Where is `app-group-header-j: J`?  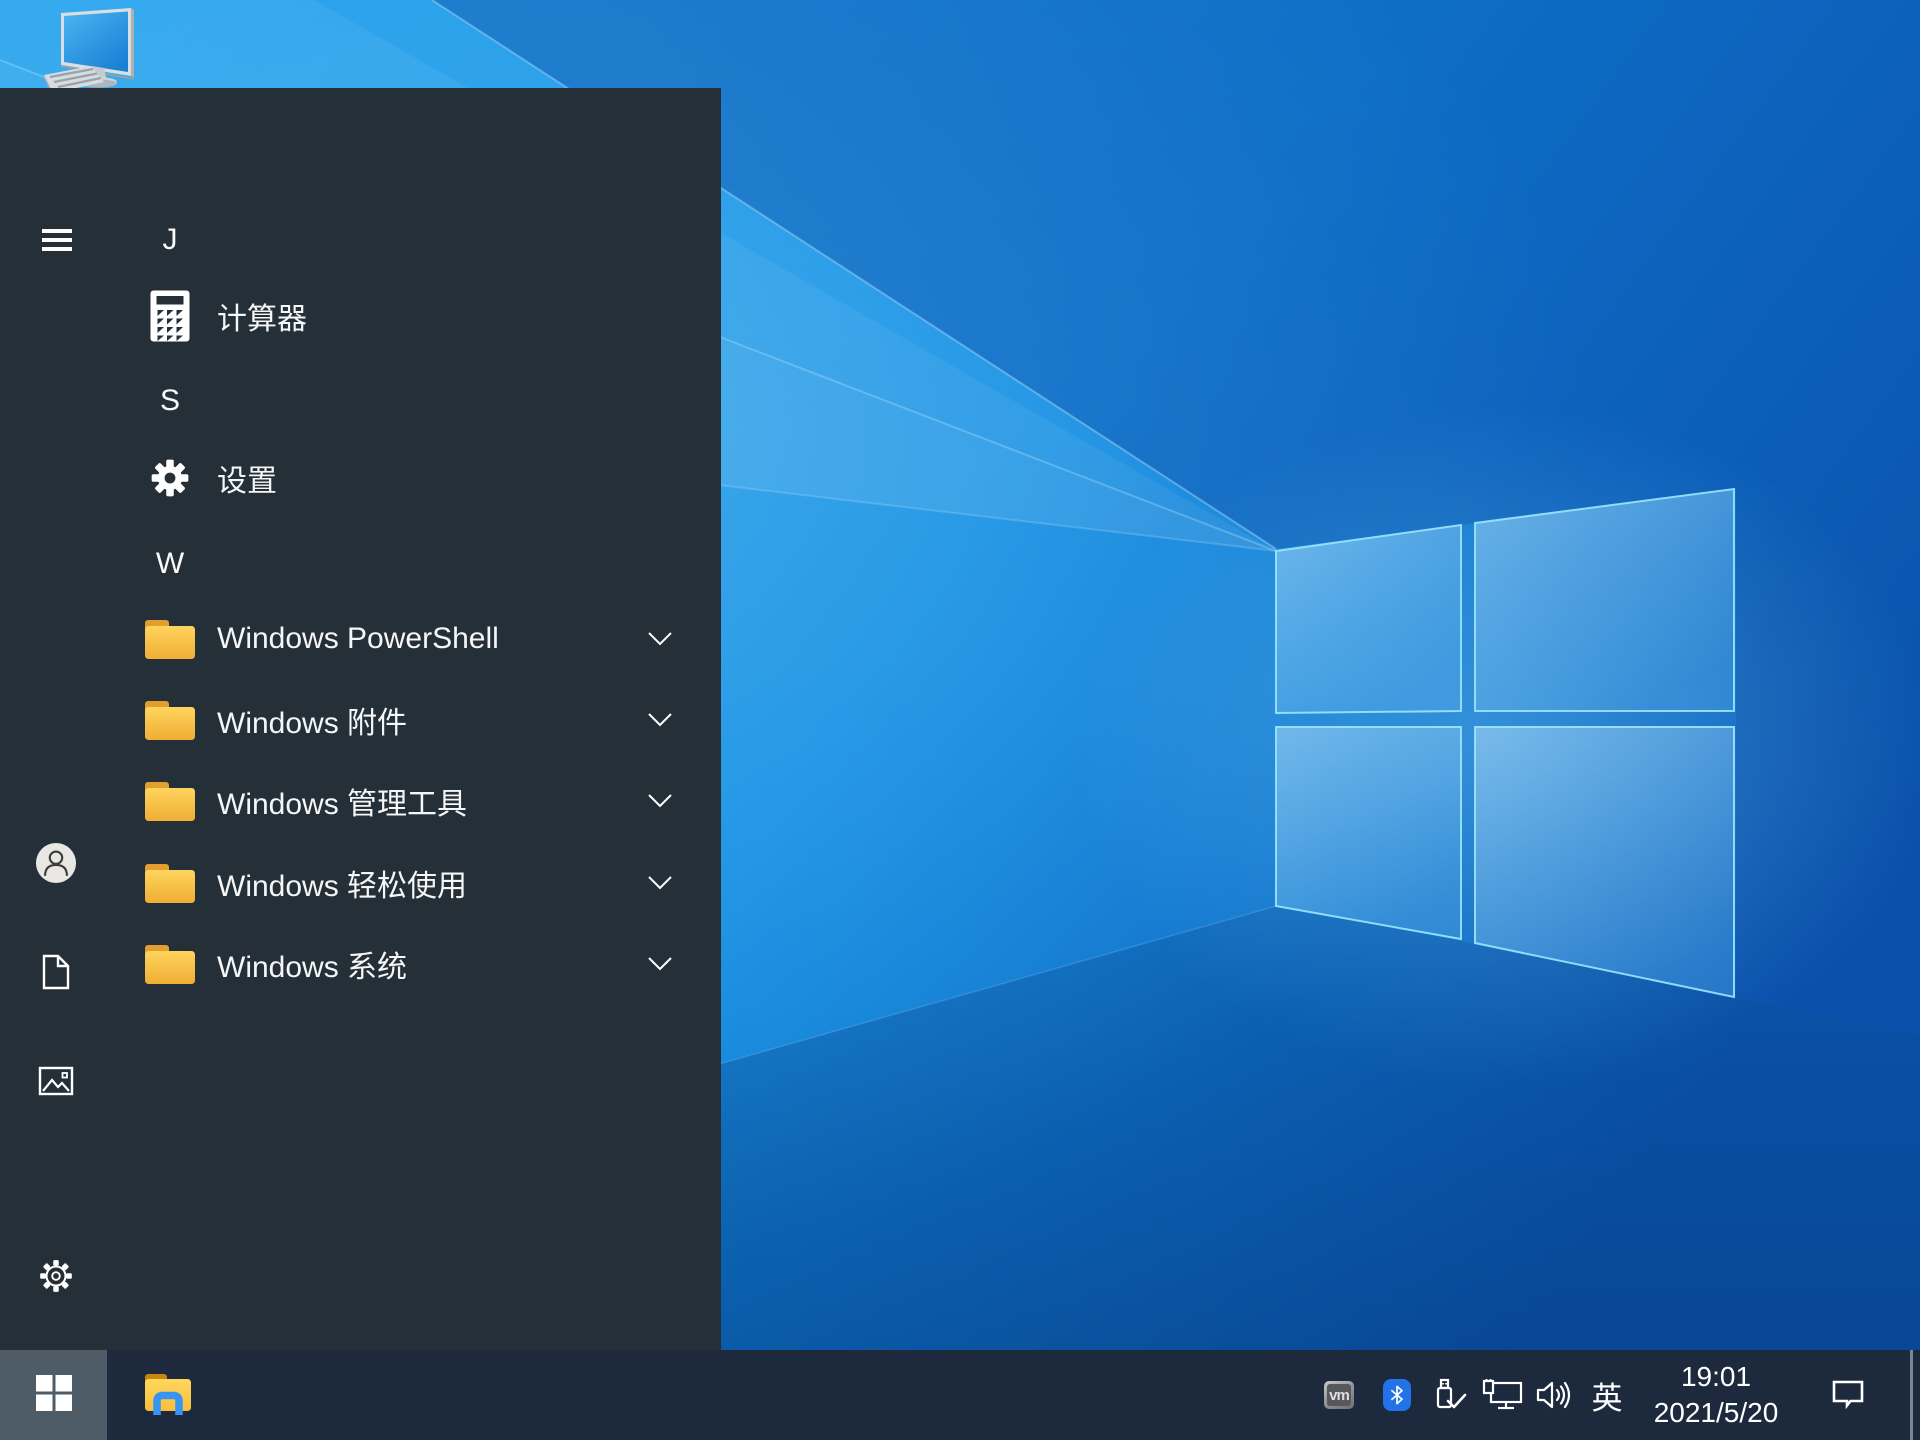
app-group-header-j: J is located at coordinates (170, 240).